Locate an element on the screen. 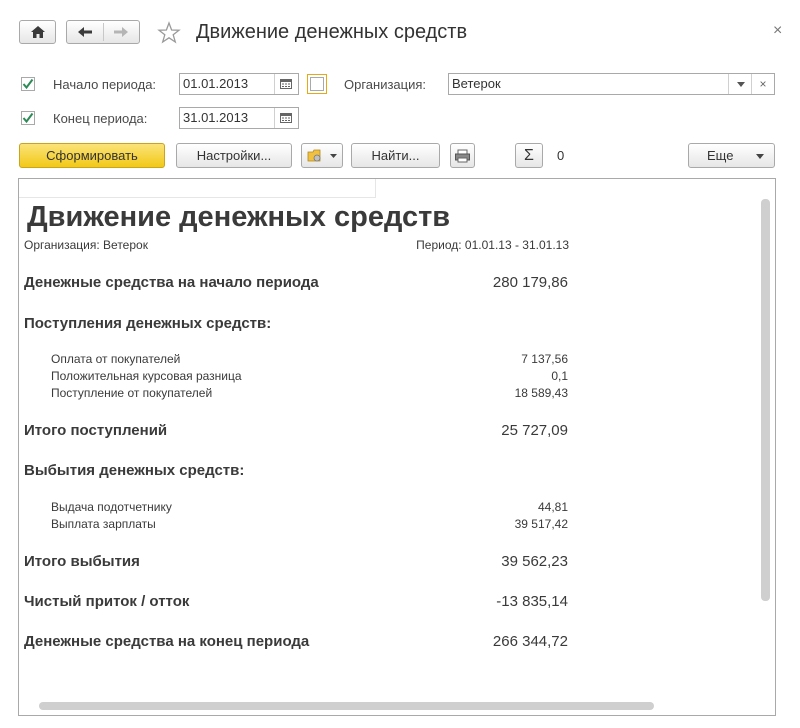 Image resolution: width=800 pixels, height=728 pixels. back-arrow-icon is located at coordinates (85, 32).